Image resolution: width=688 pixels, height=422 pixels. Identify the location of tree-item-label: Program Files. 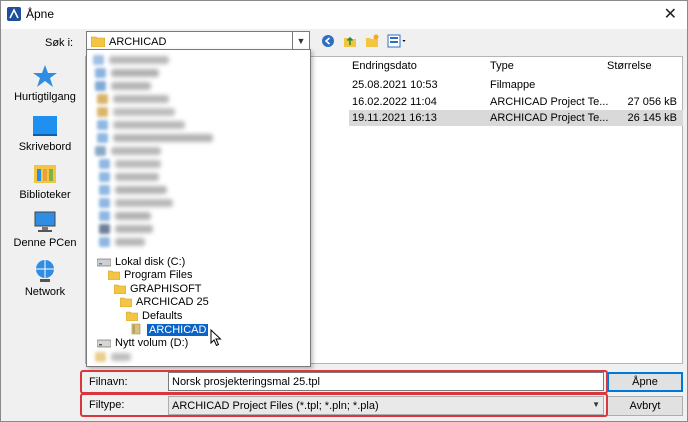
(158, 275).